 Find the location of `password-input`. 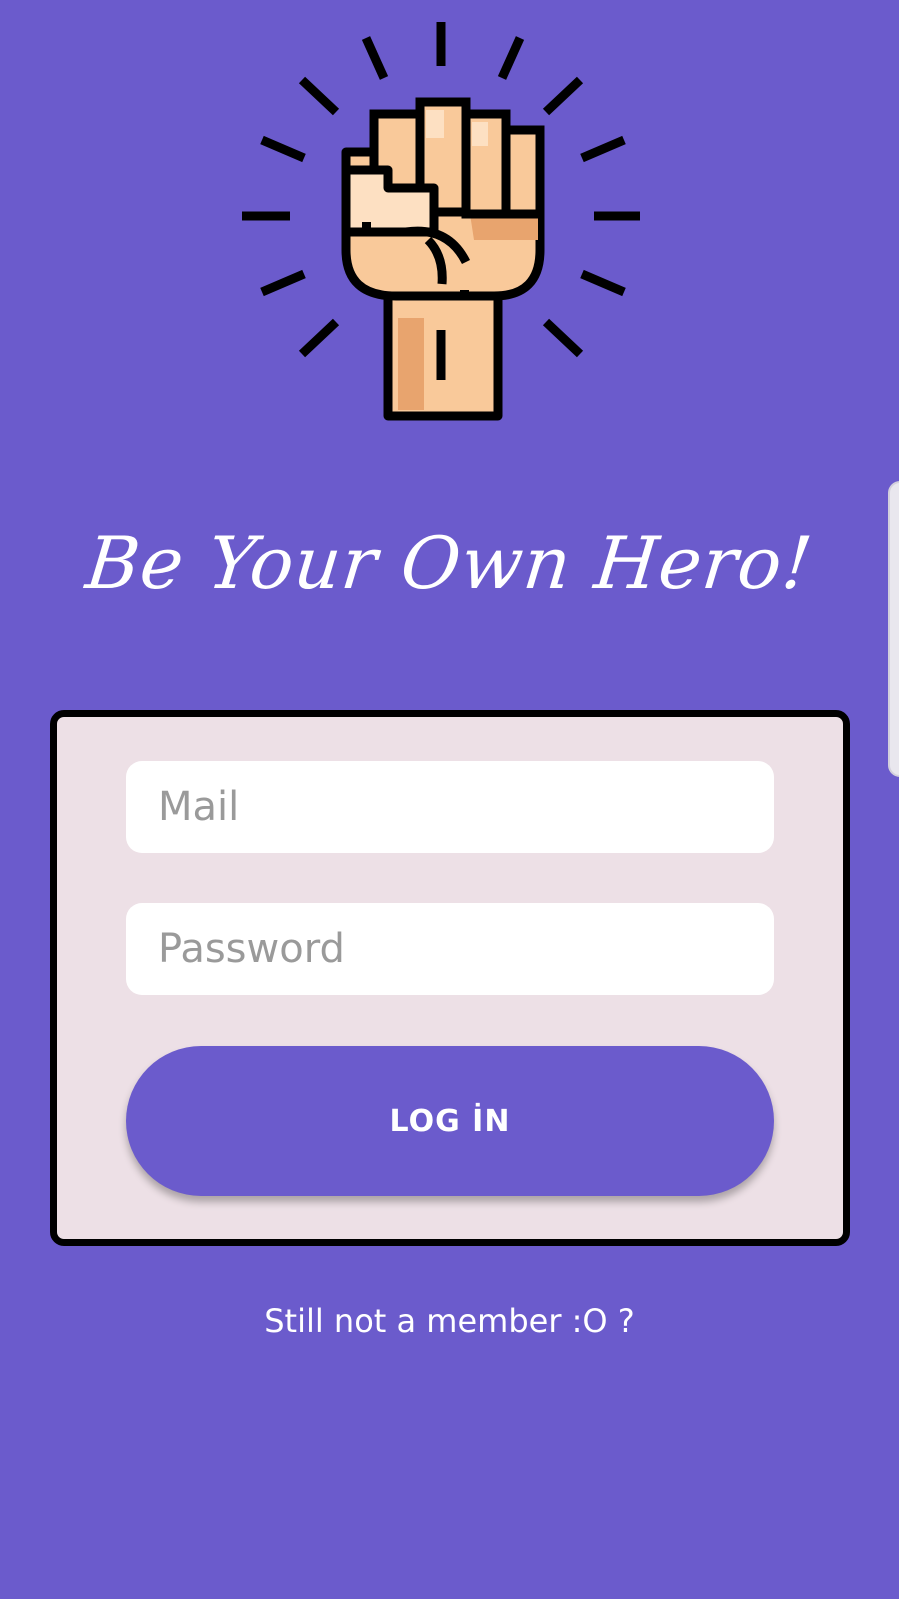

password-input is located at coordinates (450, 949).